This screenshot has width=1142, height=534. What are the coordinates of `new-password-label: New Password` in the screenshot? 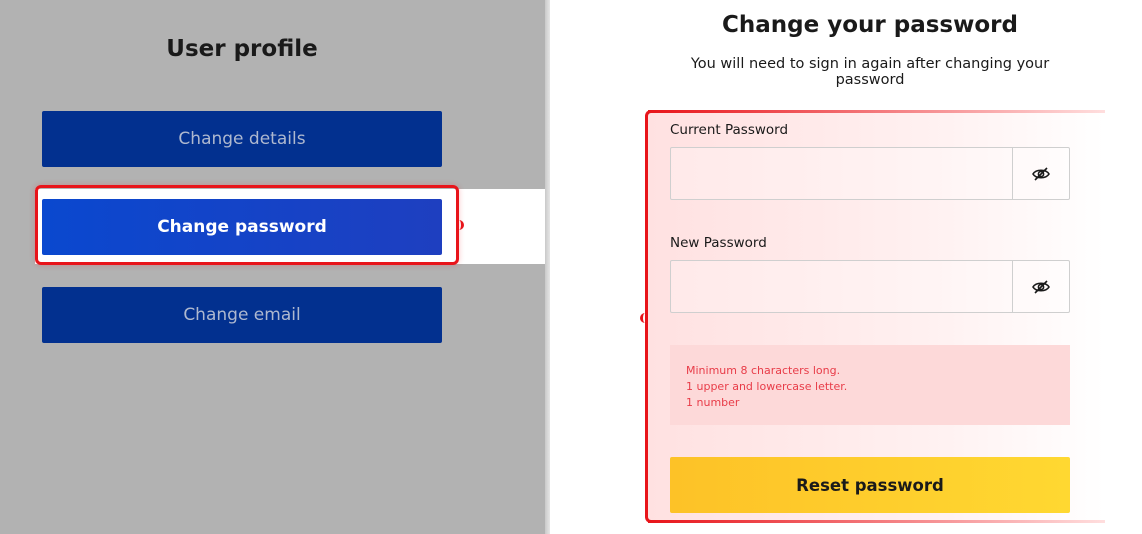 It's located at (718, 243).